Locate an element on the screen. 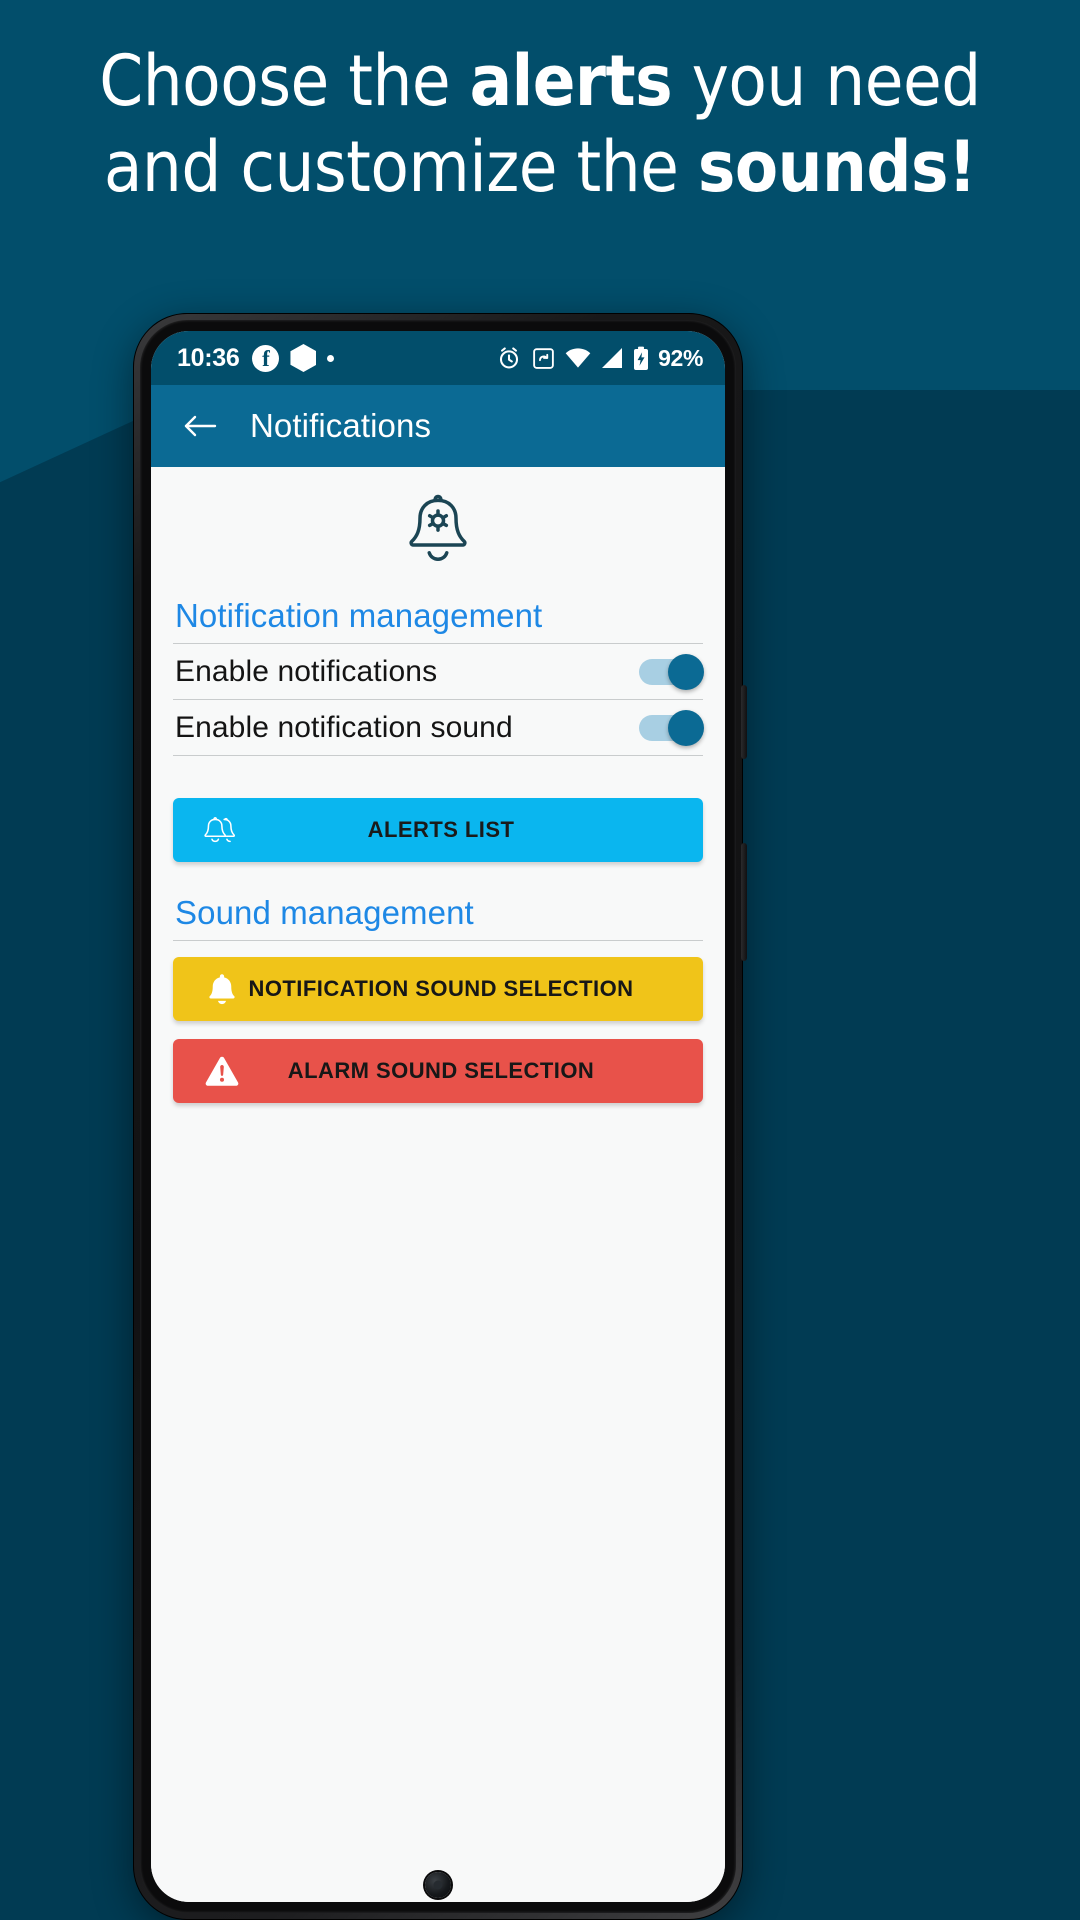  battery-percent-label: 92% is located at coordinates (680, 357).